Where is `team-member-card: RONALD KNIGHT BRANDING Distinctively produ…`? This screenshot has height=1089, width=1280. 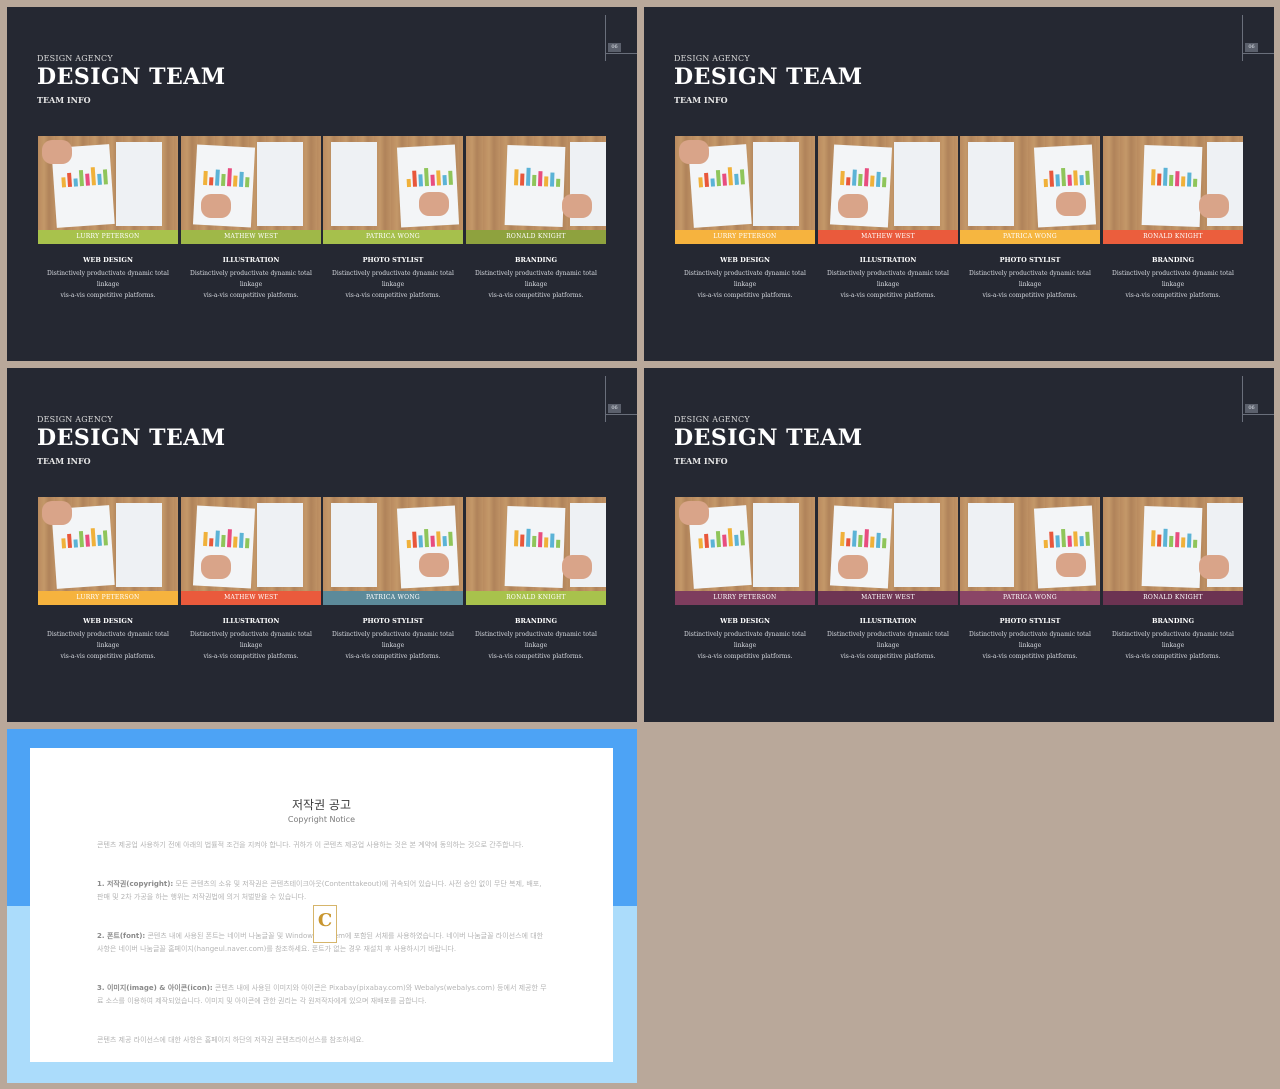 team-member-card: RONALD KNIGHT BRANDING Distinctively produ… is located at coordinates (1173, 218).